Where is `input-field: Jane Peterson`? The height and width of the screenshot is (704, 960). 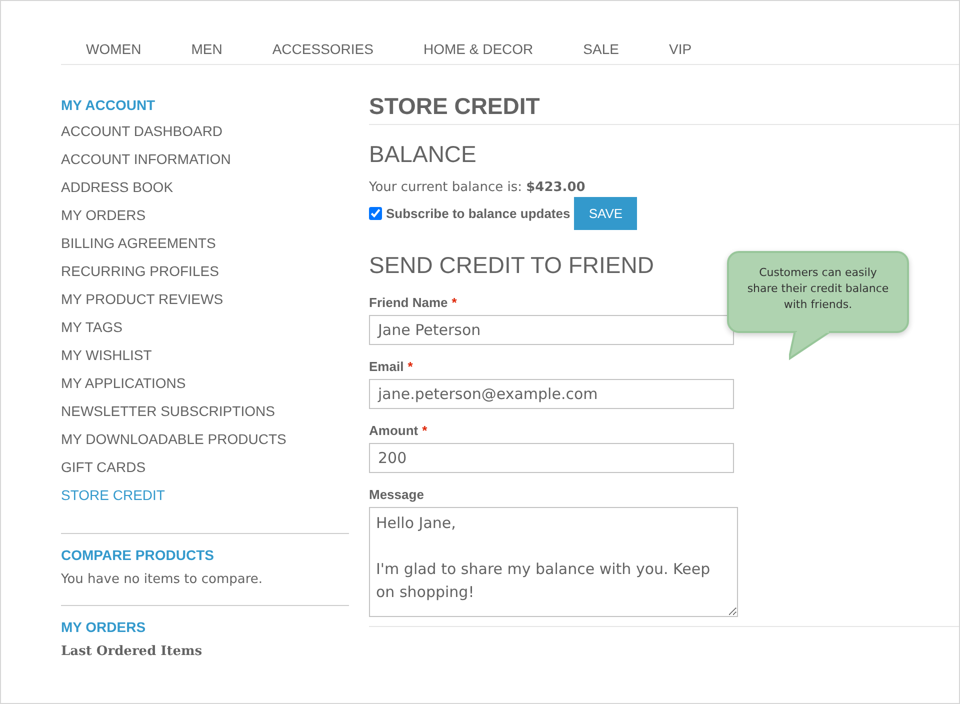 input-field: Jane Peterson is located at coordinates (551, 330).